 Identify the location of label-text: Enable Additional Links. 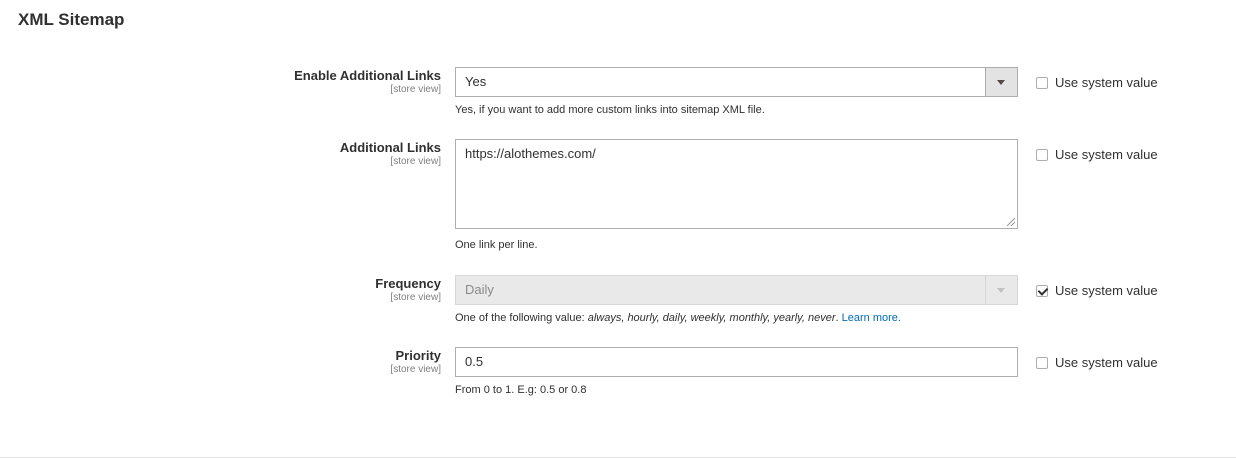
(367, 75).